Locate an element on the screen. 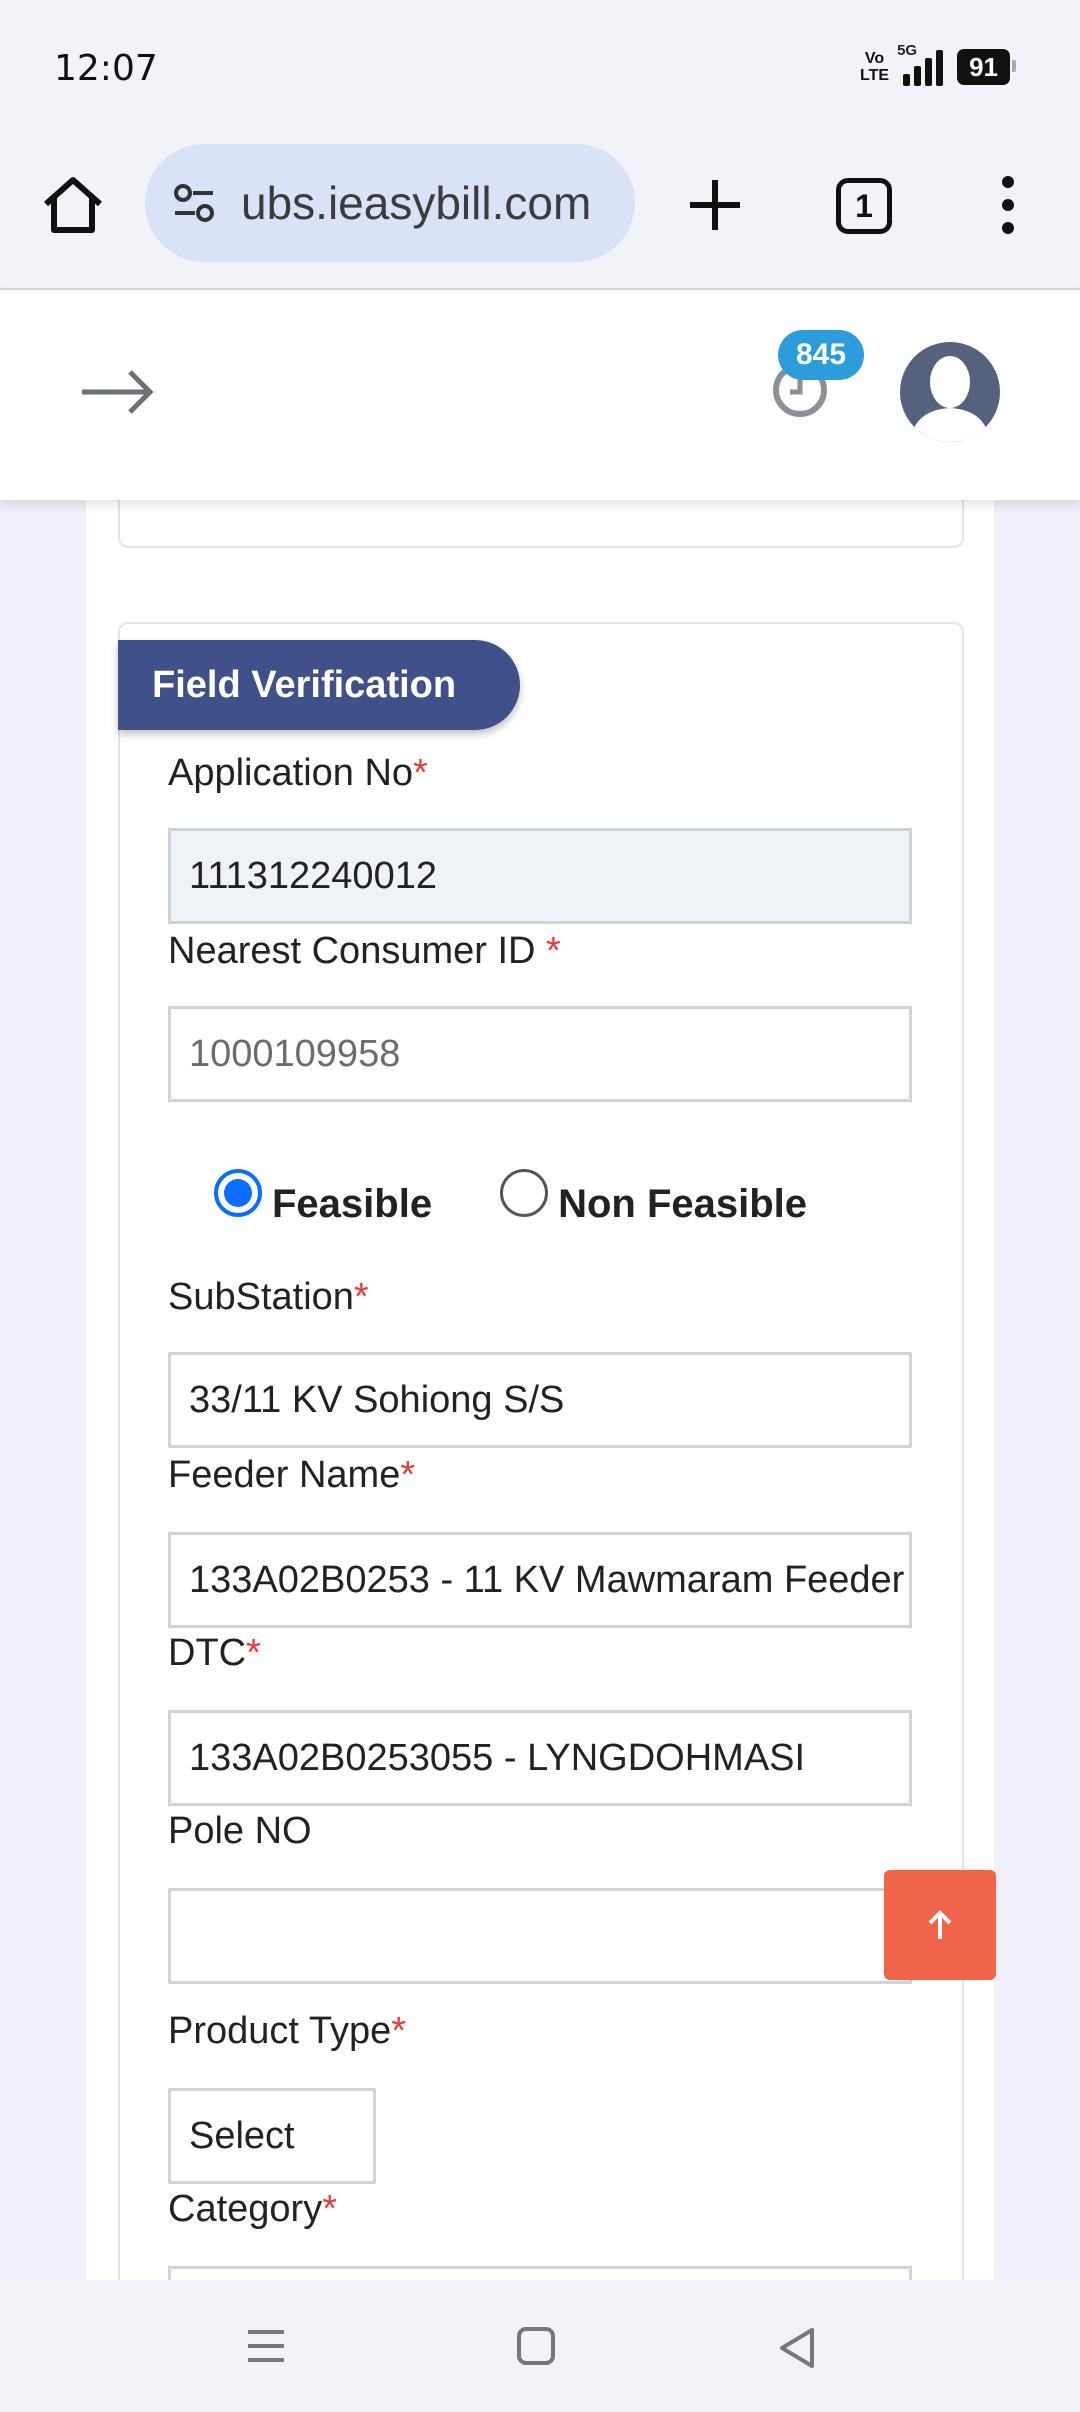  system-nav-bar is located at coordinates (540, 2346).